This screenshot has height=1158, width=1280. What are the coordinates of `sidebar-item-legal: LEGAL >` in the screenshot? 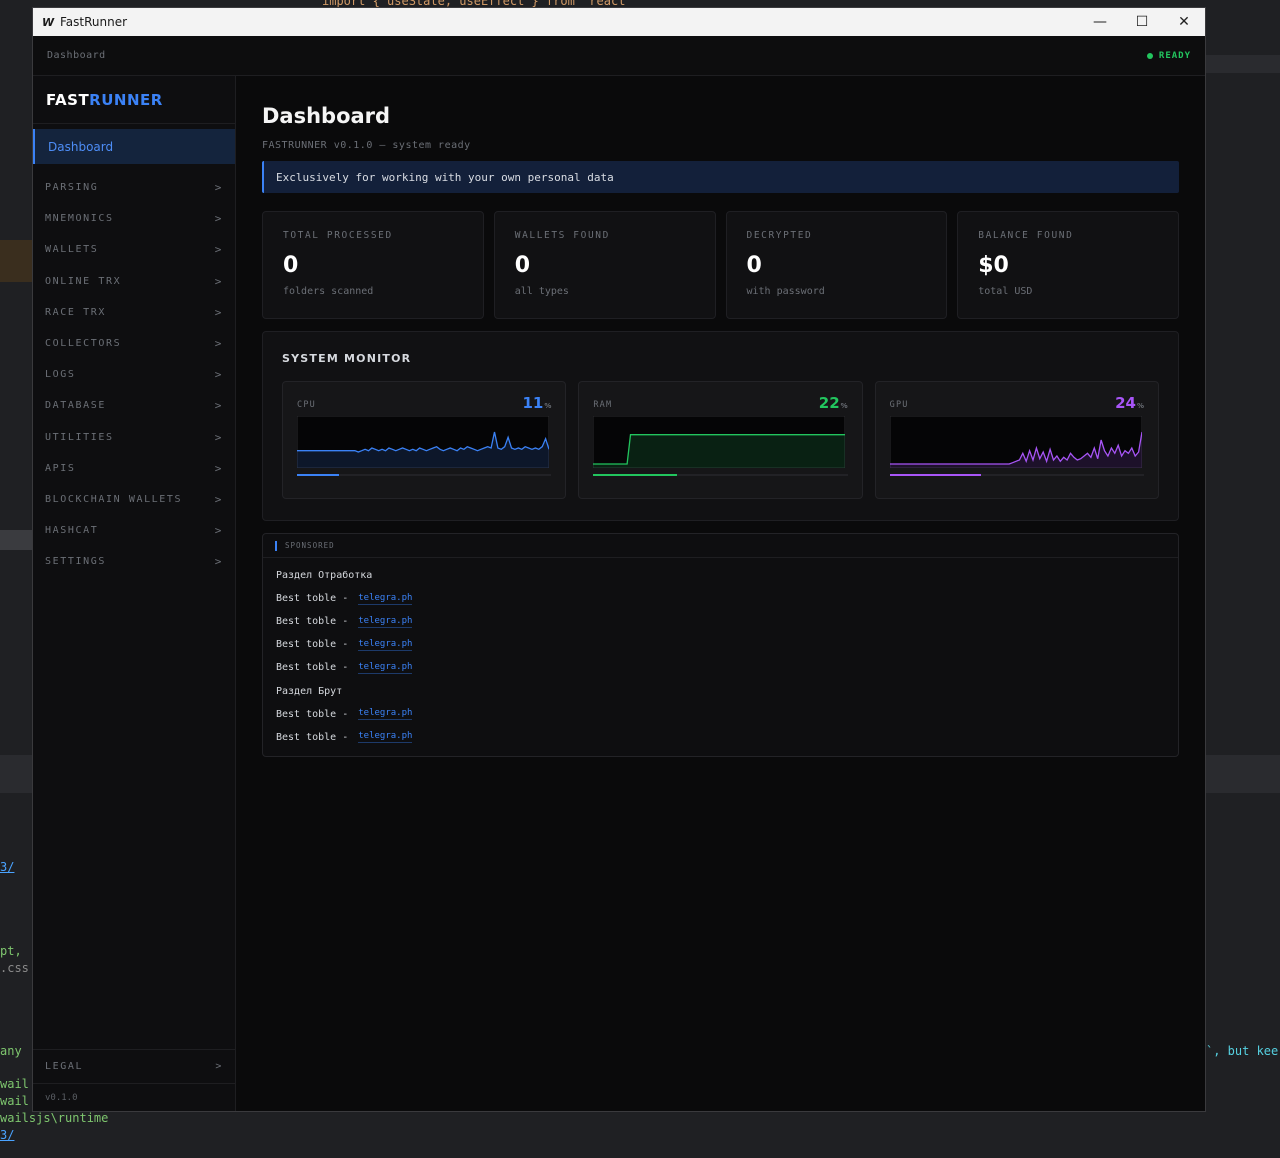 It's located at (134, 1066).